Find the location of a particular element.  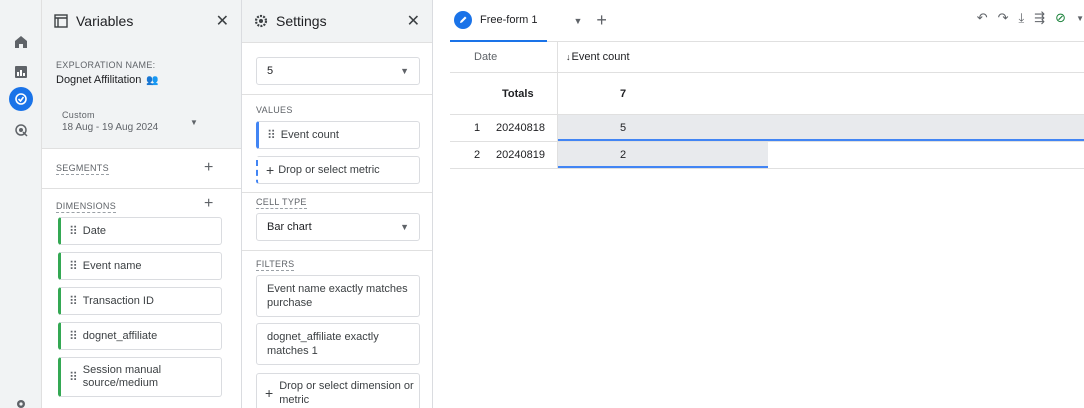

cell-type-label: CELL TYPE is located at coordinates (281, 203).